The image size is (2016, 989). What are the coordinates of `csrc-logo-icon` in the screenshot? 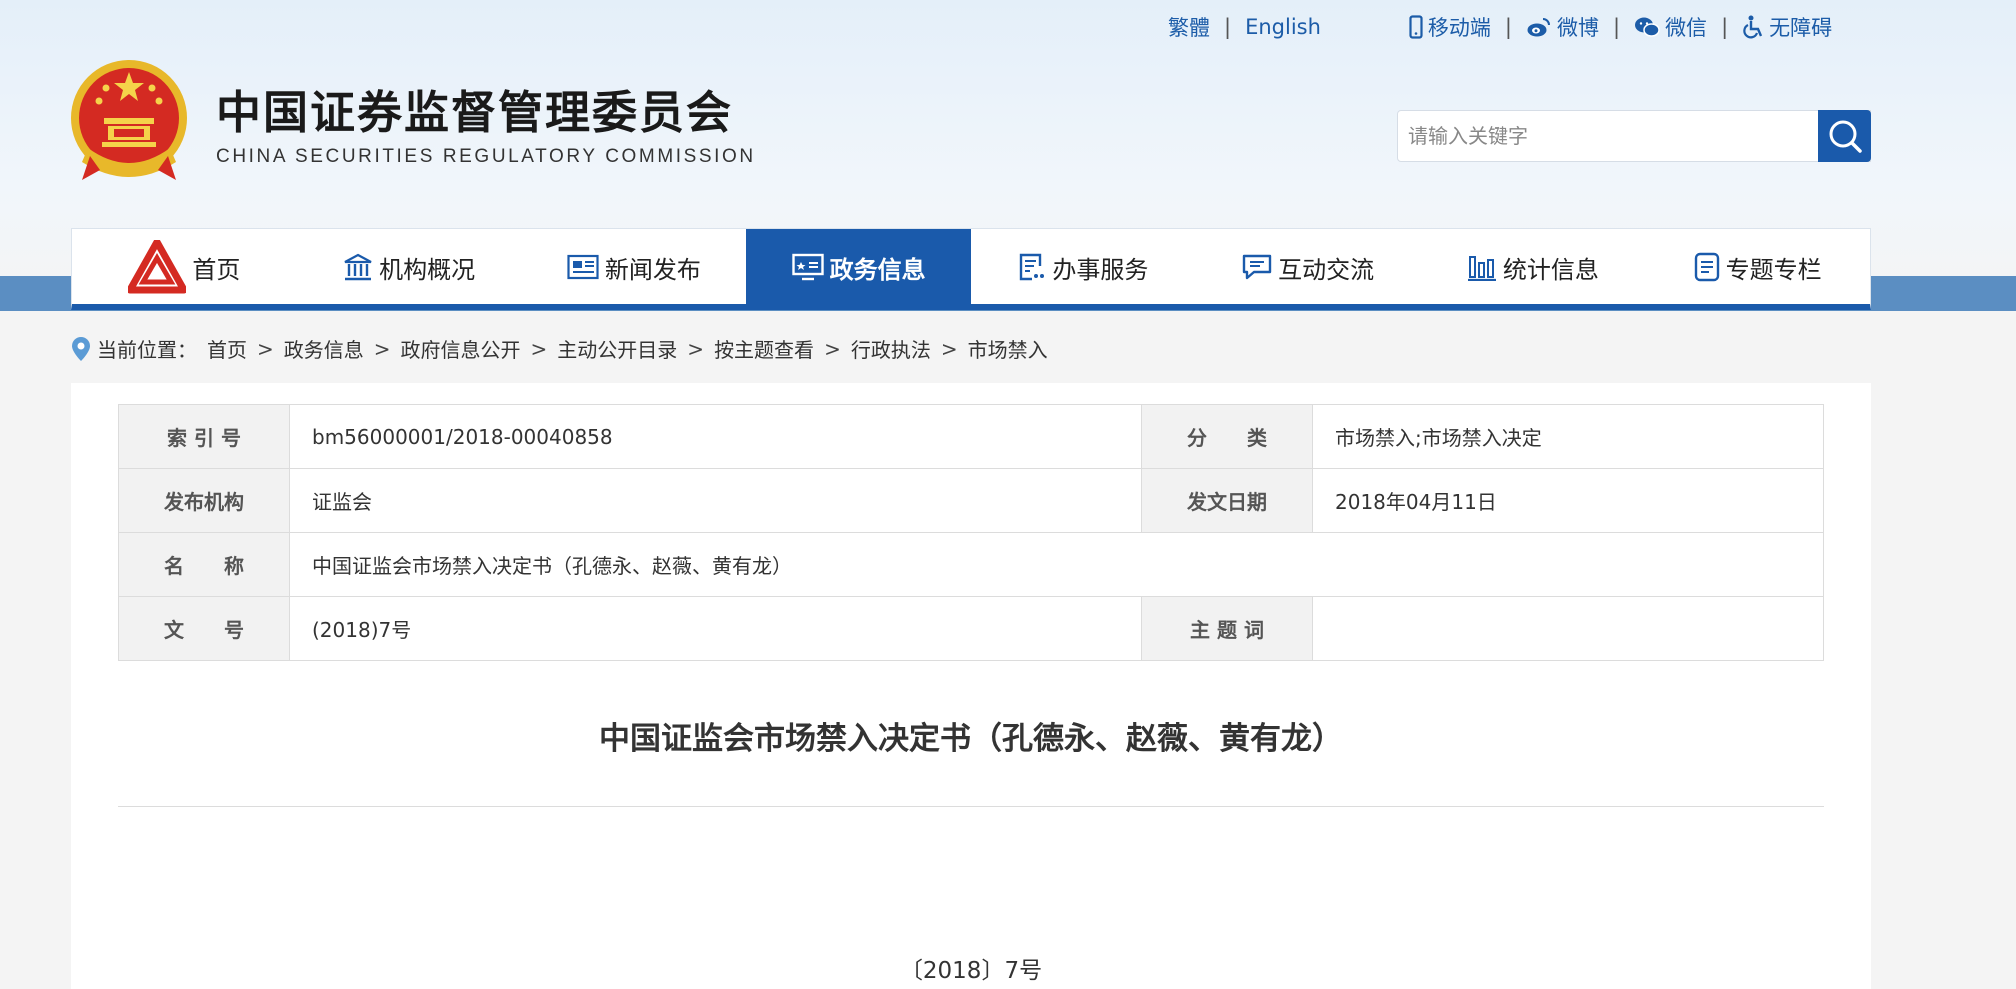 It's located at (157, 267).